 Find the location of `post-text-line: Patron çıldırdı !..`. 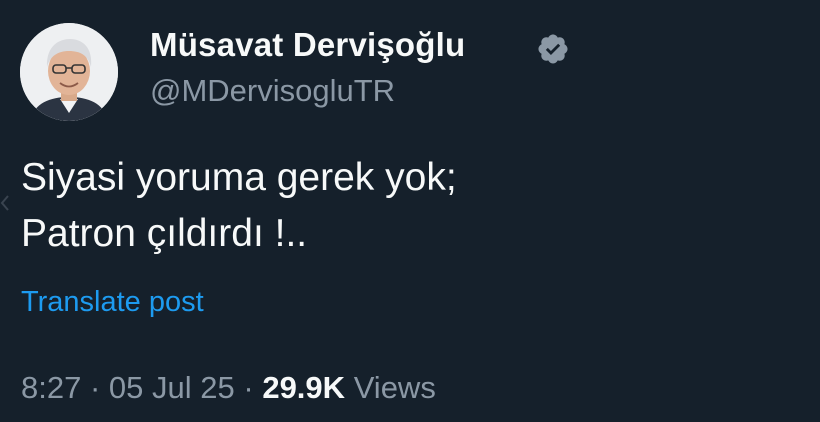

post-text-line: Patron çıldırdı !.. is located at coordinates (164, 233).